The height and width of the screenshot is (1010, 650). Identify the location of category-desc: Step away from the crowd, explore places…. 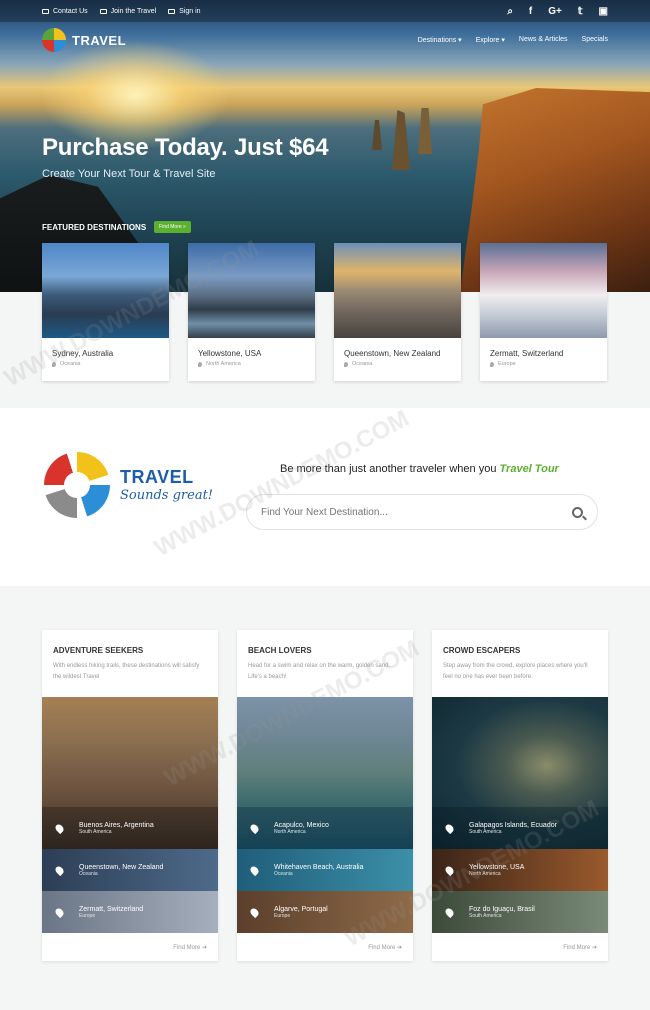
(515, 671).